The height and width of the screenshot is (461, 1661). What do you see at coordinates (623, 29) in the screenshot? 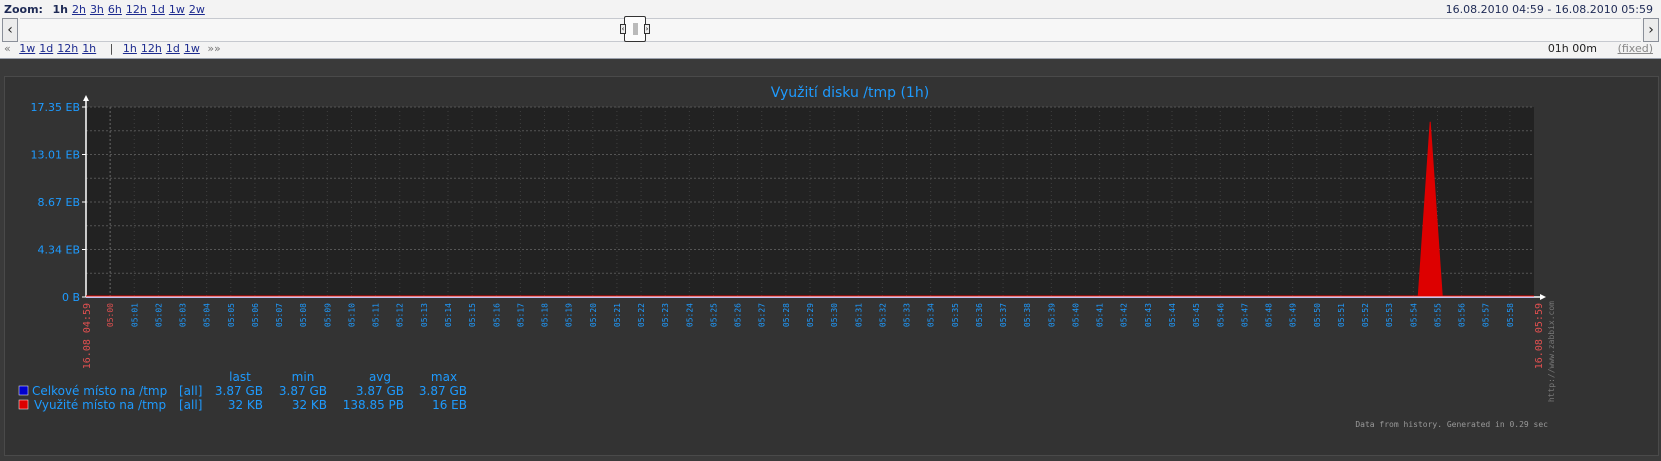
I see `resize-left-handle: ‹` at bounding box center [623, 29].